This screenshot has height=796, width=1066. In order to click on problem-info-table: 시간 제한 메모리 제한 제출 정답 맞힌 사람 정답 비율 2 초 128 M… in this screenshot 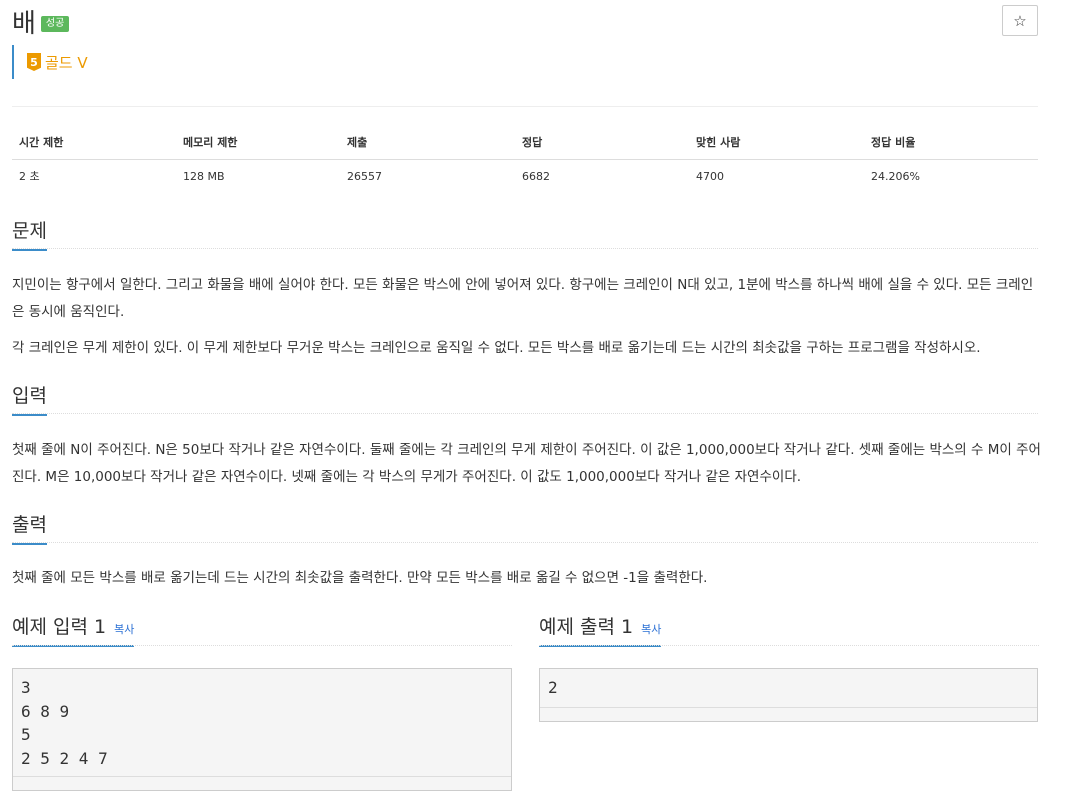, I will do `click(525, 159)`.